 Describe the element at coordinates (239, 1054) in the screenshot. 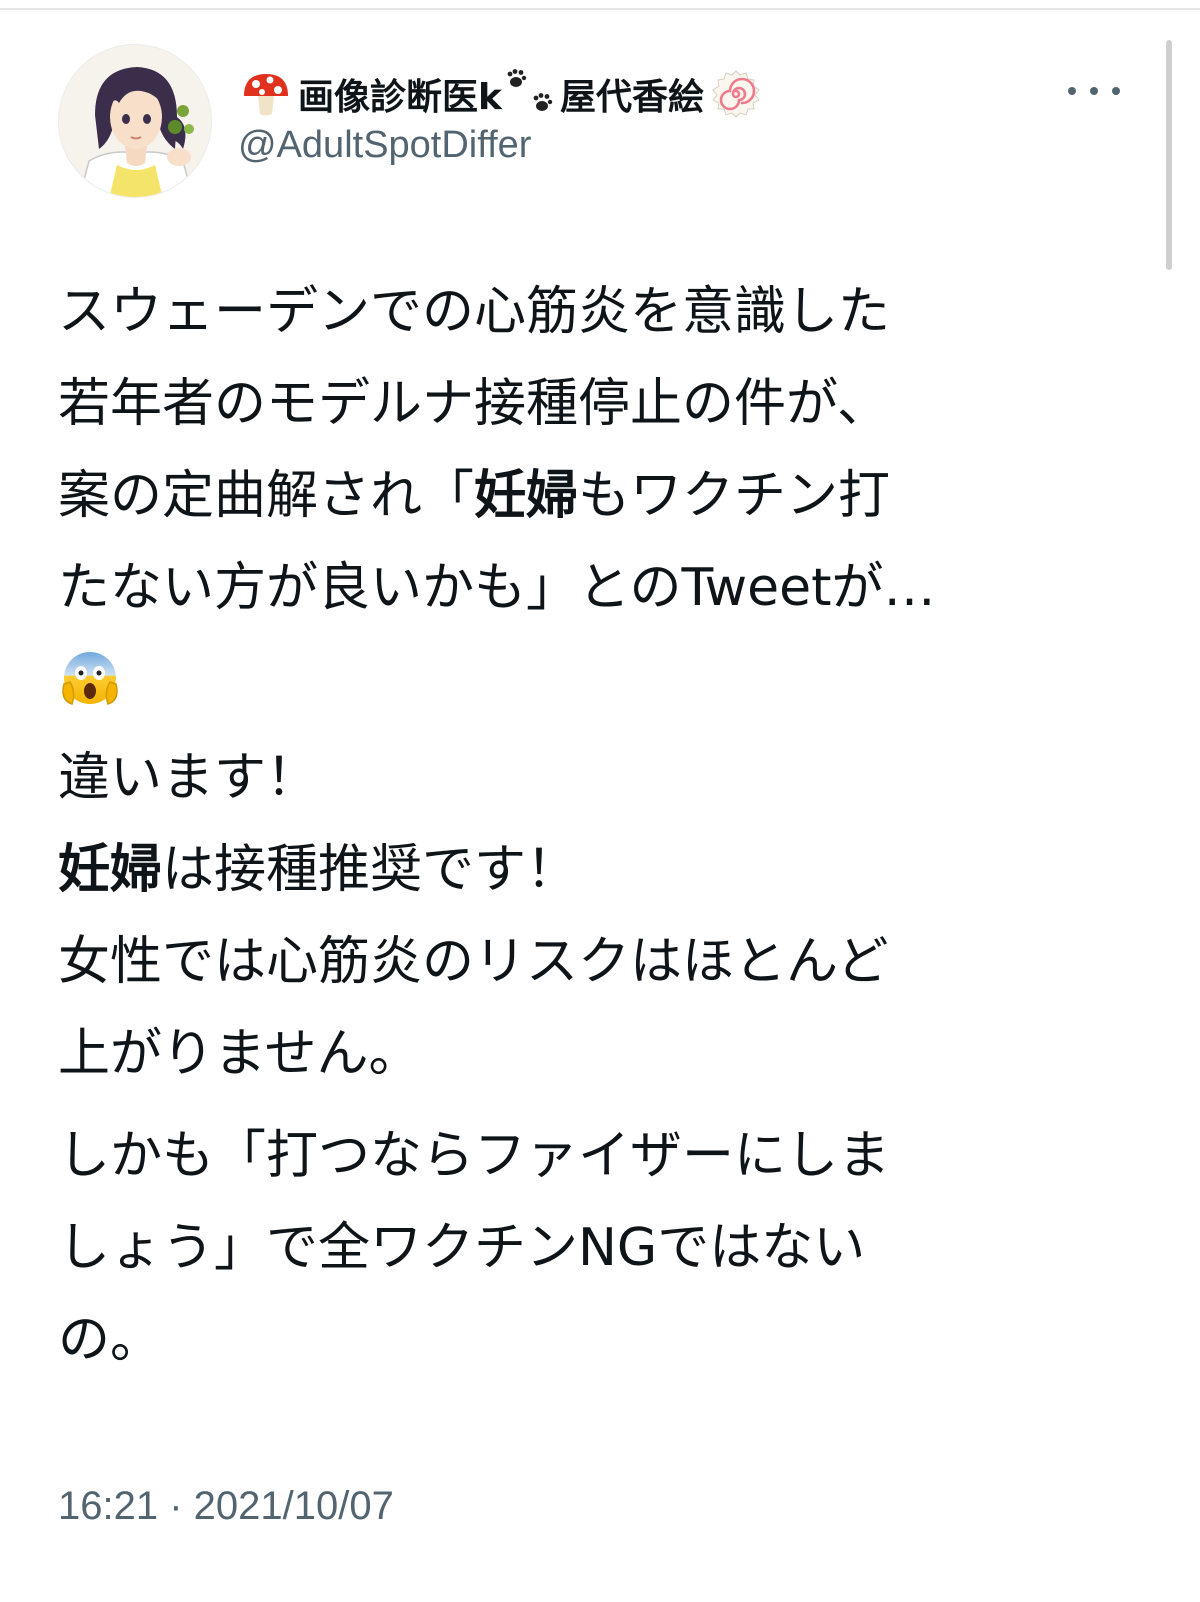

I see `text-line: 上がりません。` at that location.